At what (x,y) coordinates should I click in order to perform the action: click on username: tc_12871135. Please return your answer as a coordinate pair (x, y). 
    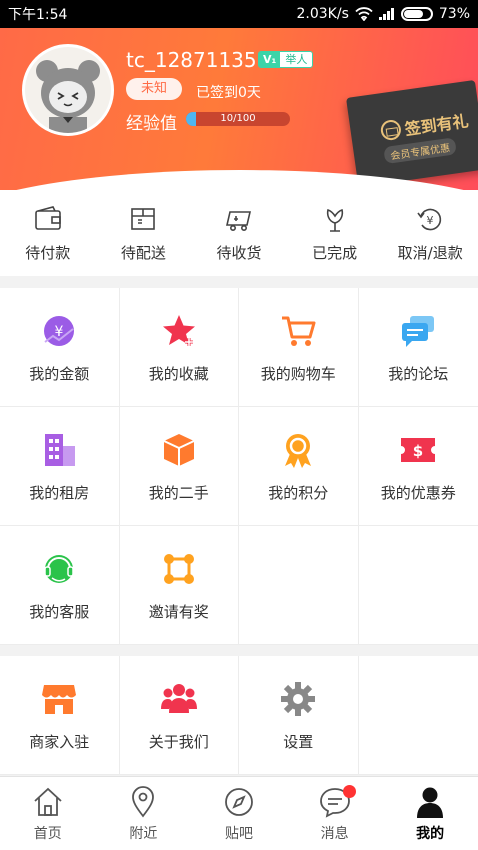
    Looking at the image, I should click on (191, 60).